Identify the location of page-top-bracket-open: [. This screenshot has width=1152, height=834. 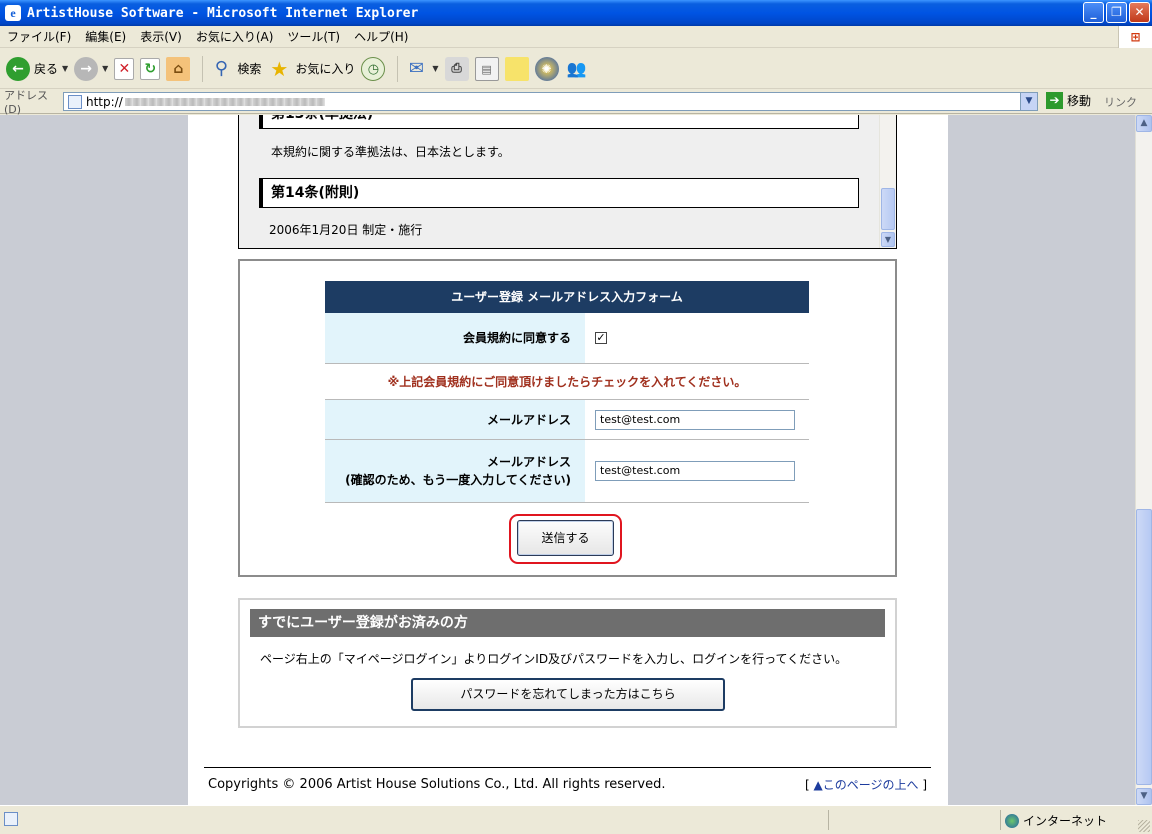
(809, 785).